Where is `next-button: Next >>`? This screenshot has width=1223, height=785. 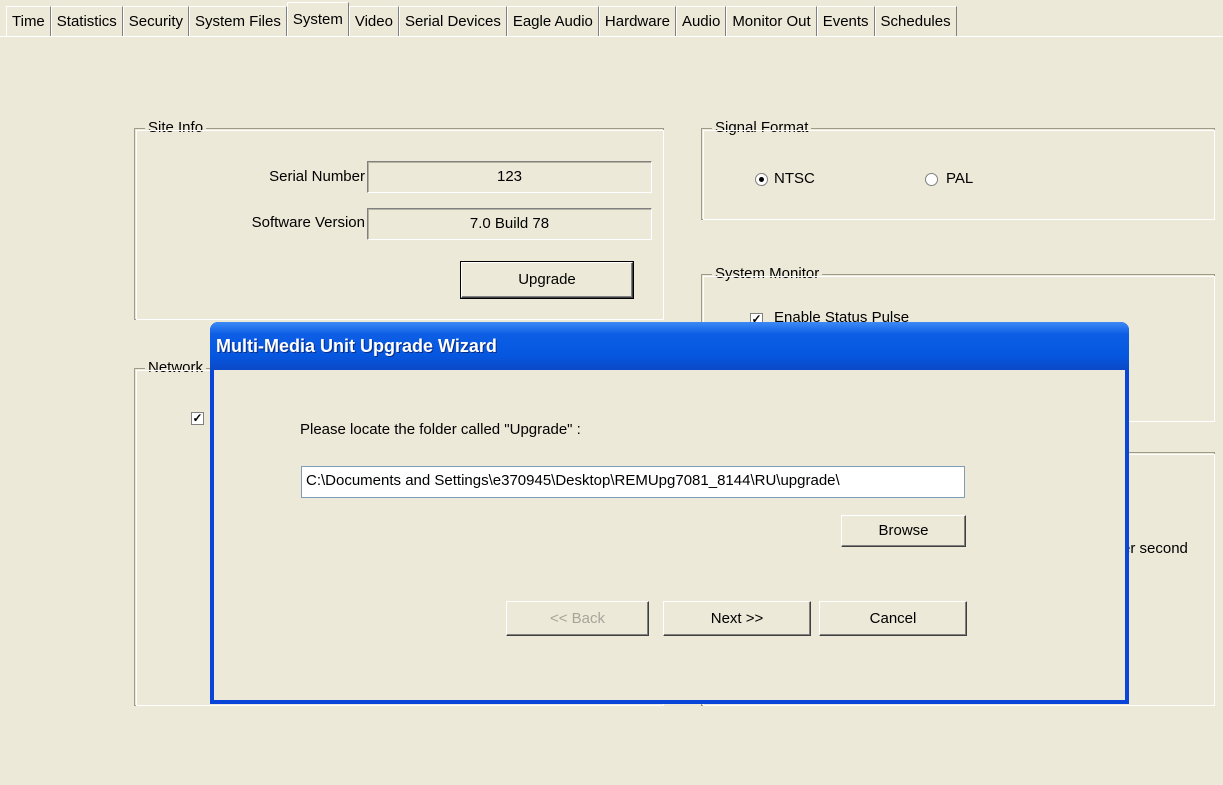 next-button: Next >> is located at coordinates (737, 618).